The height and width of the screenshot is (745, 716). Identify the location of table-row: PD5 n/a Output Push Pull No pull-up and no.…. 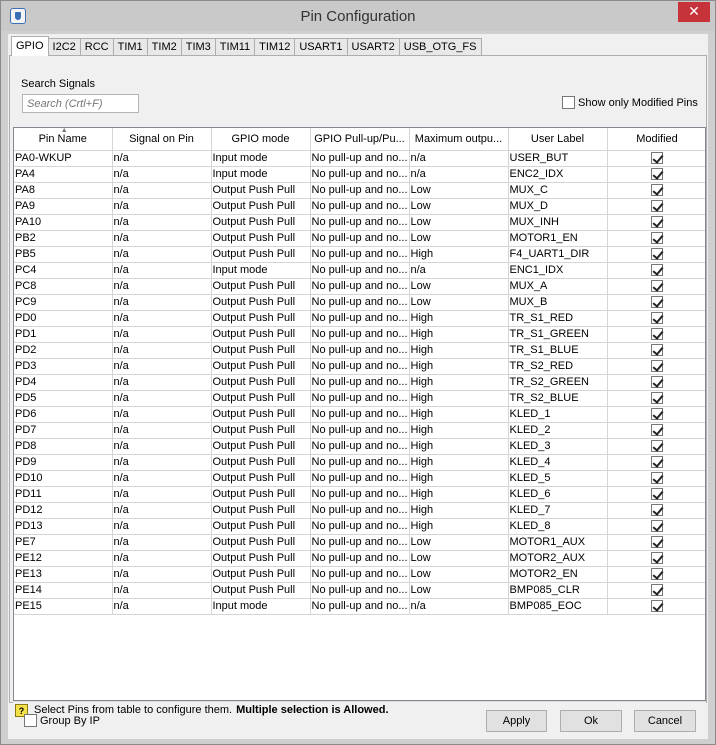
(359, 398).